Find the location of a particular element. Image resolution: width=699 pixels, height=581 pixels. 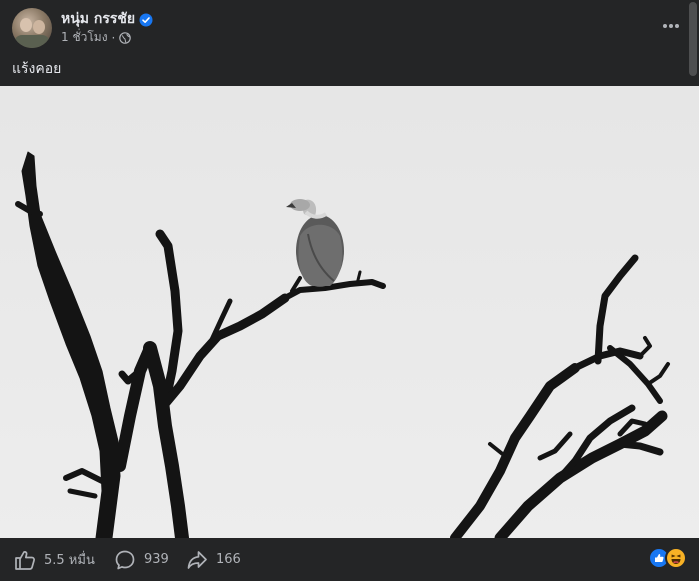

comment-icon is located at coordinates (125, 559).